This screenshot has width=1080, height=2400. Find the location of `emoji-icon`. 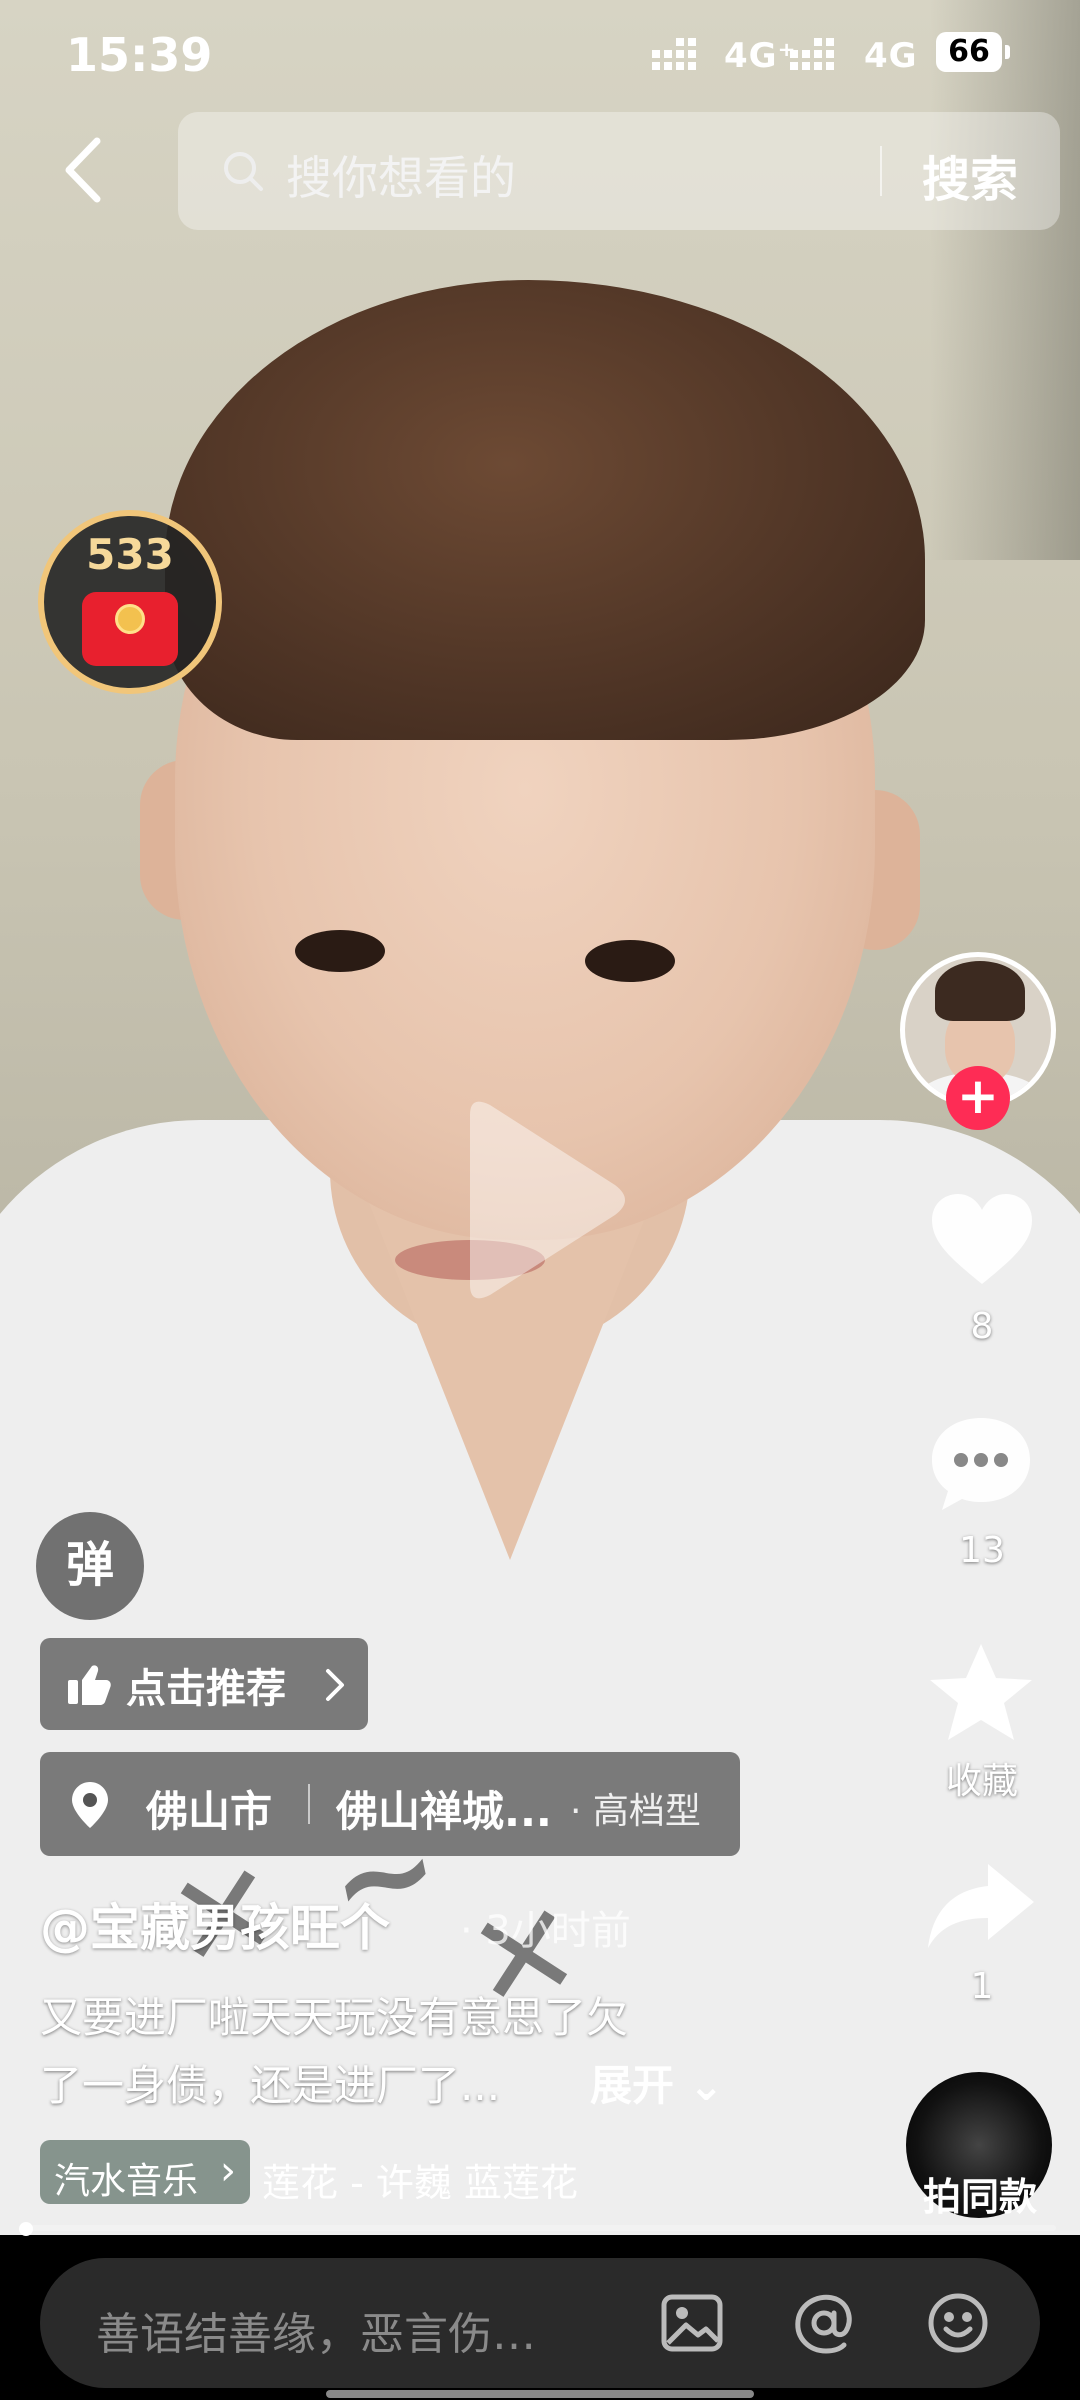

emoji-icon is located at coordinates (958, 2323).